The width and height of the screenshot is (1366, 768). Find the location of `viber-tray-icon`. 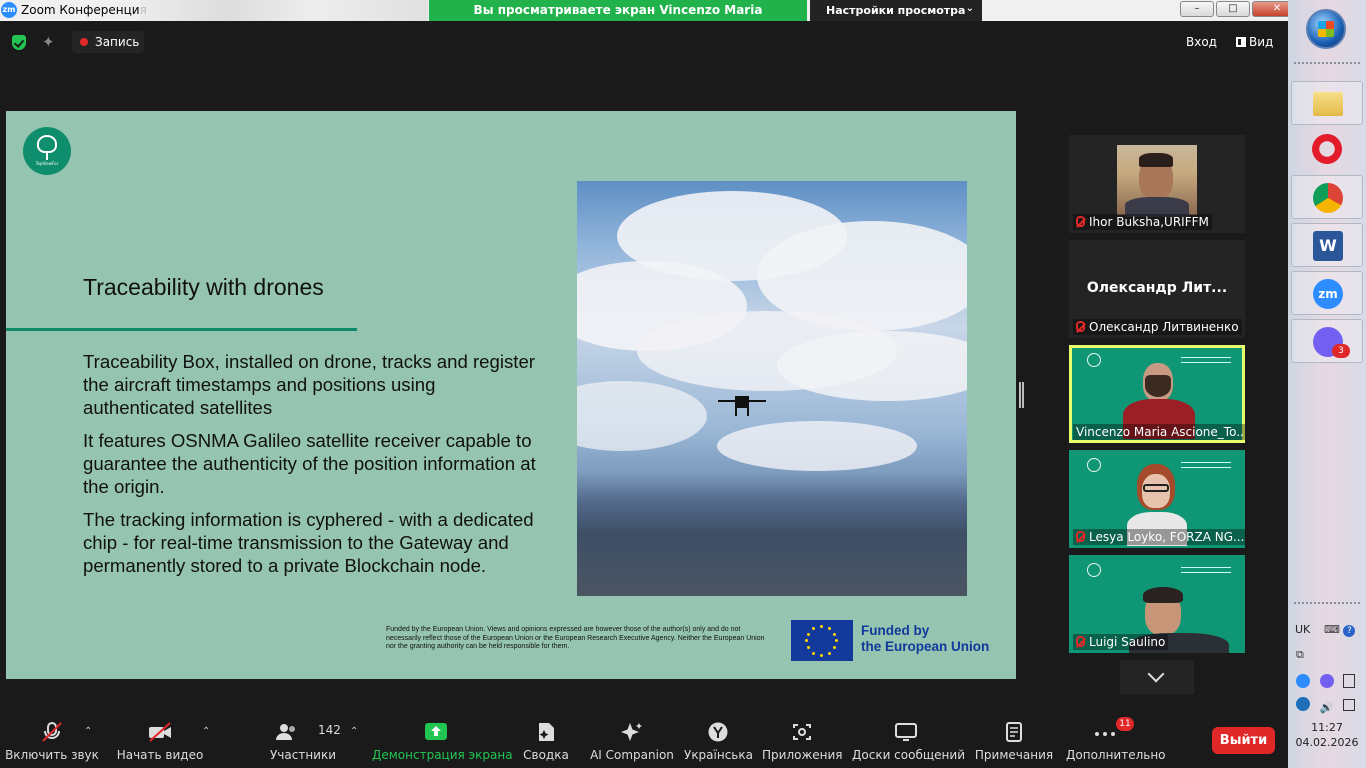

viber-tray-icon is located at coordinates (1326, 681).